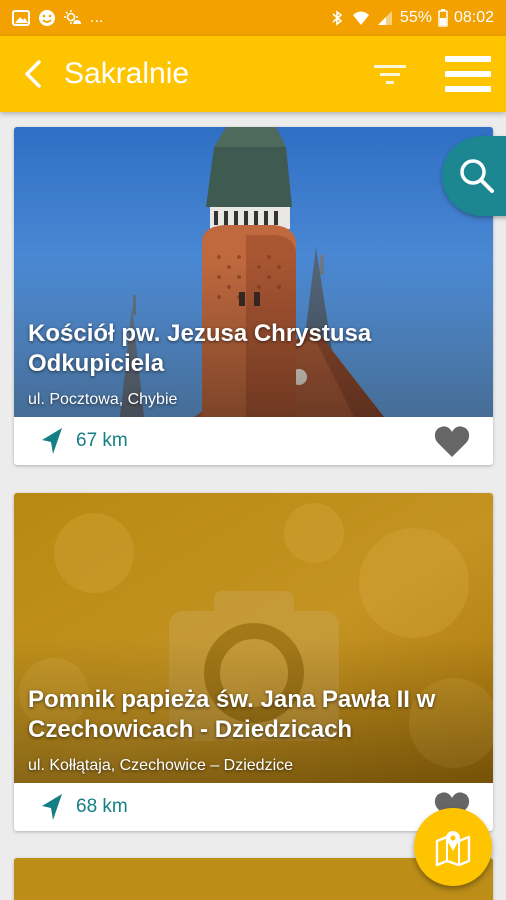  I want to click on arrow-back-icon, so click(33, 74).